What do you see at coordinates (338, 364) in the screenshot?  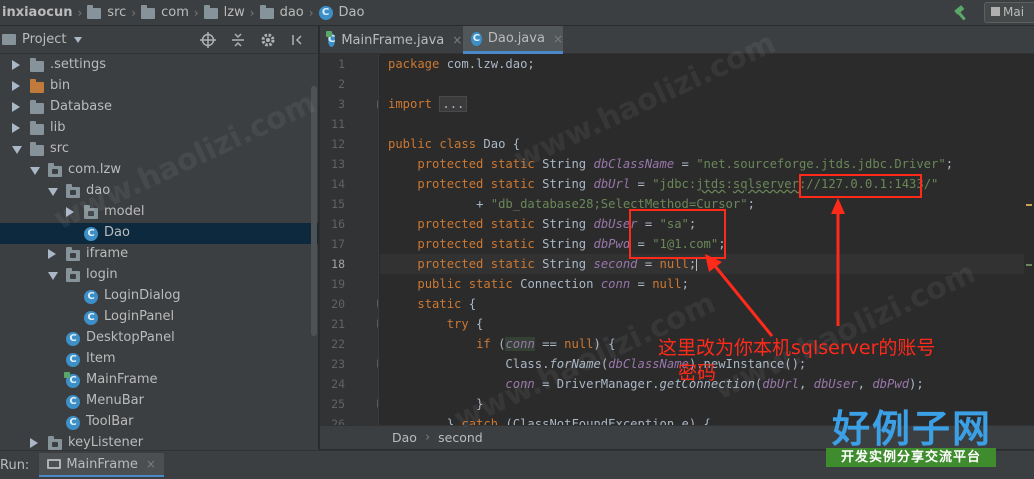 I see `line-number: 23` at bounding box center [338, 364].